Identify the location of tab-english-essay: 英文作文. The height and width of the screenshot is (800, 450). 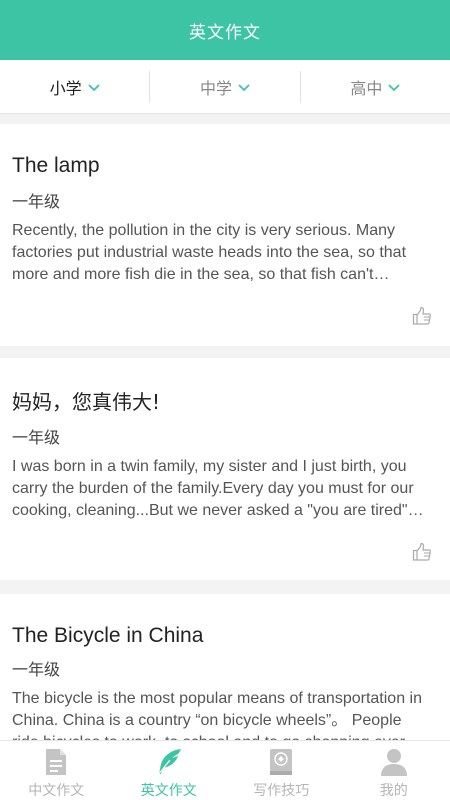
(169, 770).